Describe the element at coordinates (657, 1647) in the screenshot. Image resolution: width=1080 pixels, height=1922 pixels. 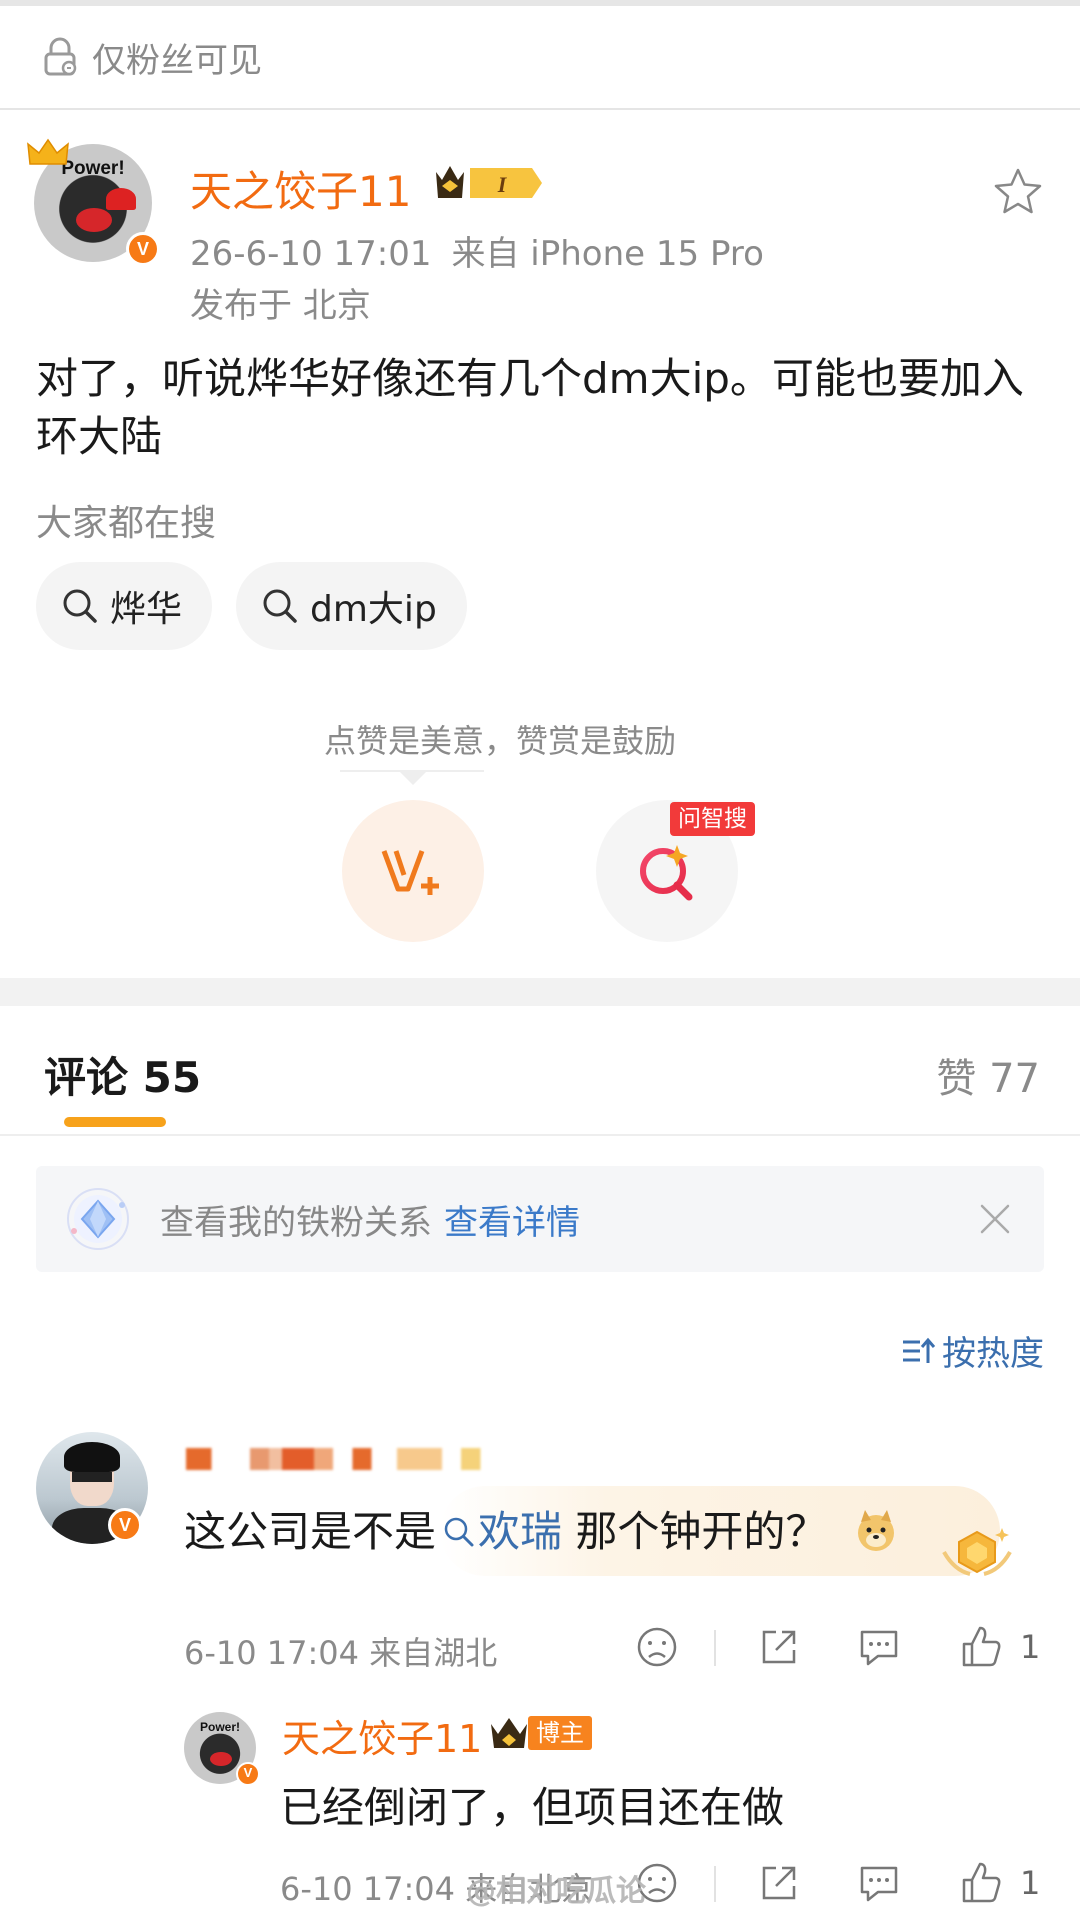
I see `dislike-face-icon` at that location.